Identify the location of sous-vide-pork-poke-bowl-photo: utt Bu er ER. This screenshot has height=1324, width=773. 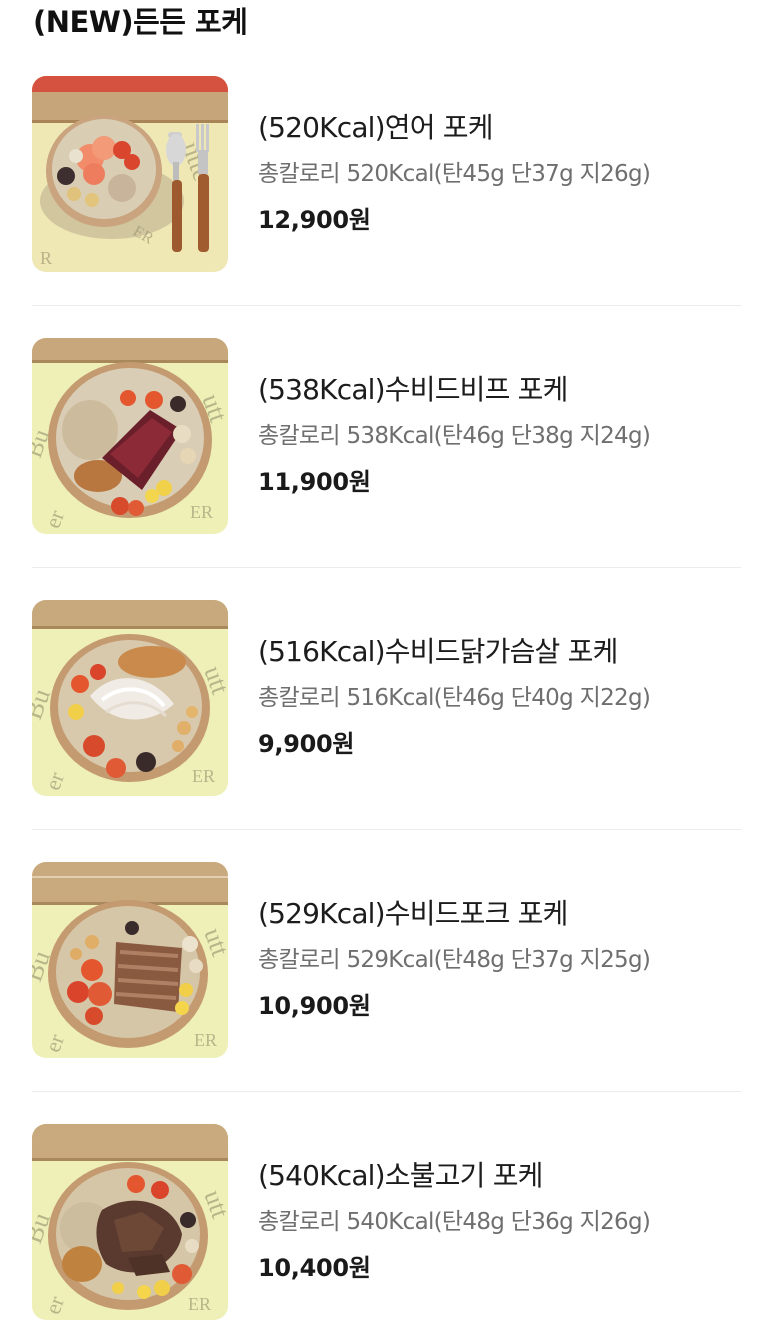
(130, 960).